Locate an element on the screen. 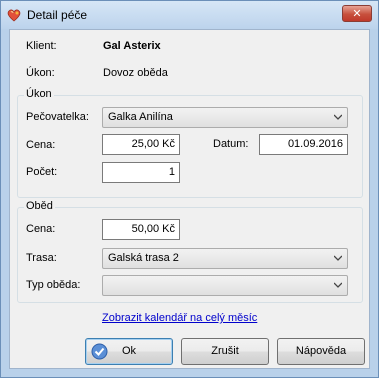  help-button: Nápověda is located at coordinates (321, 351).